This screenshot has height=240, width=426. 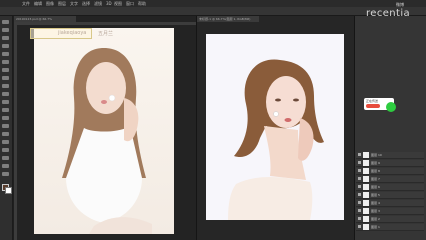 What do you see at coordinates (142, 3) in the screenshot?
I see `menu-help: 帮助` at bounding box center [142, 3].